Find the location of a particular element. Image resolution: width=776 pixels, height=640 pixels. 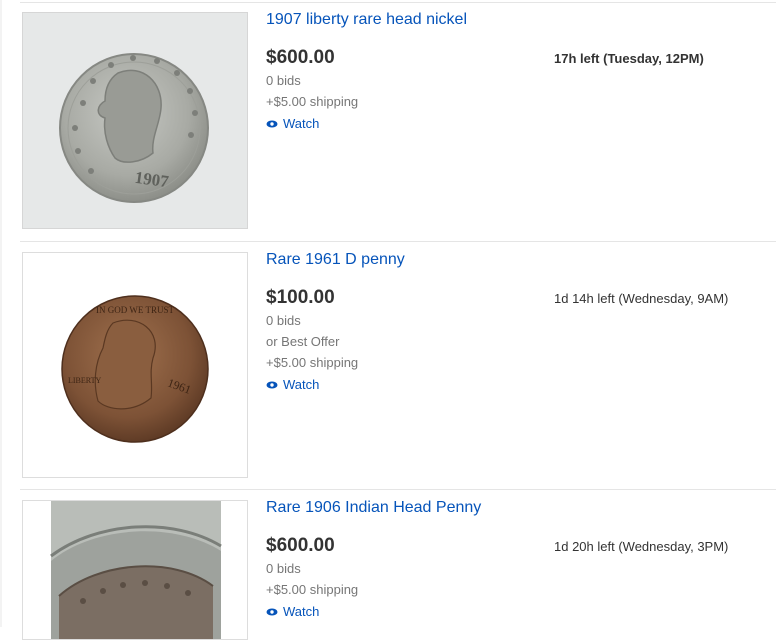

listing-thumbnail: IN GOD WE TRUST LIBERTY 1961 is located at coordinates (135, 365).